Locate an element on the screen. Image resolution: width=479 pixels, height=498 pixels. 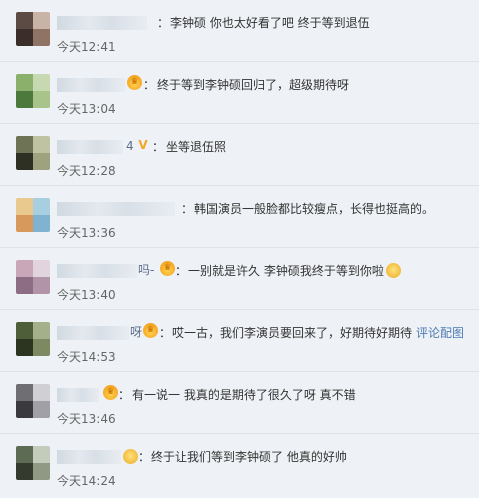
comment-time: 今天13:04 is located at coordinates (86, 109).